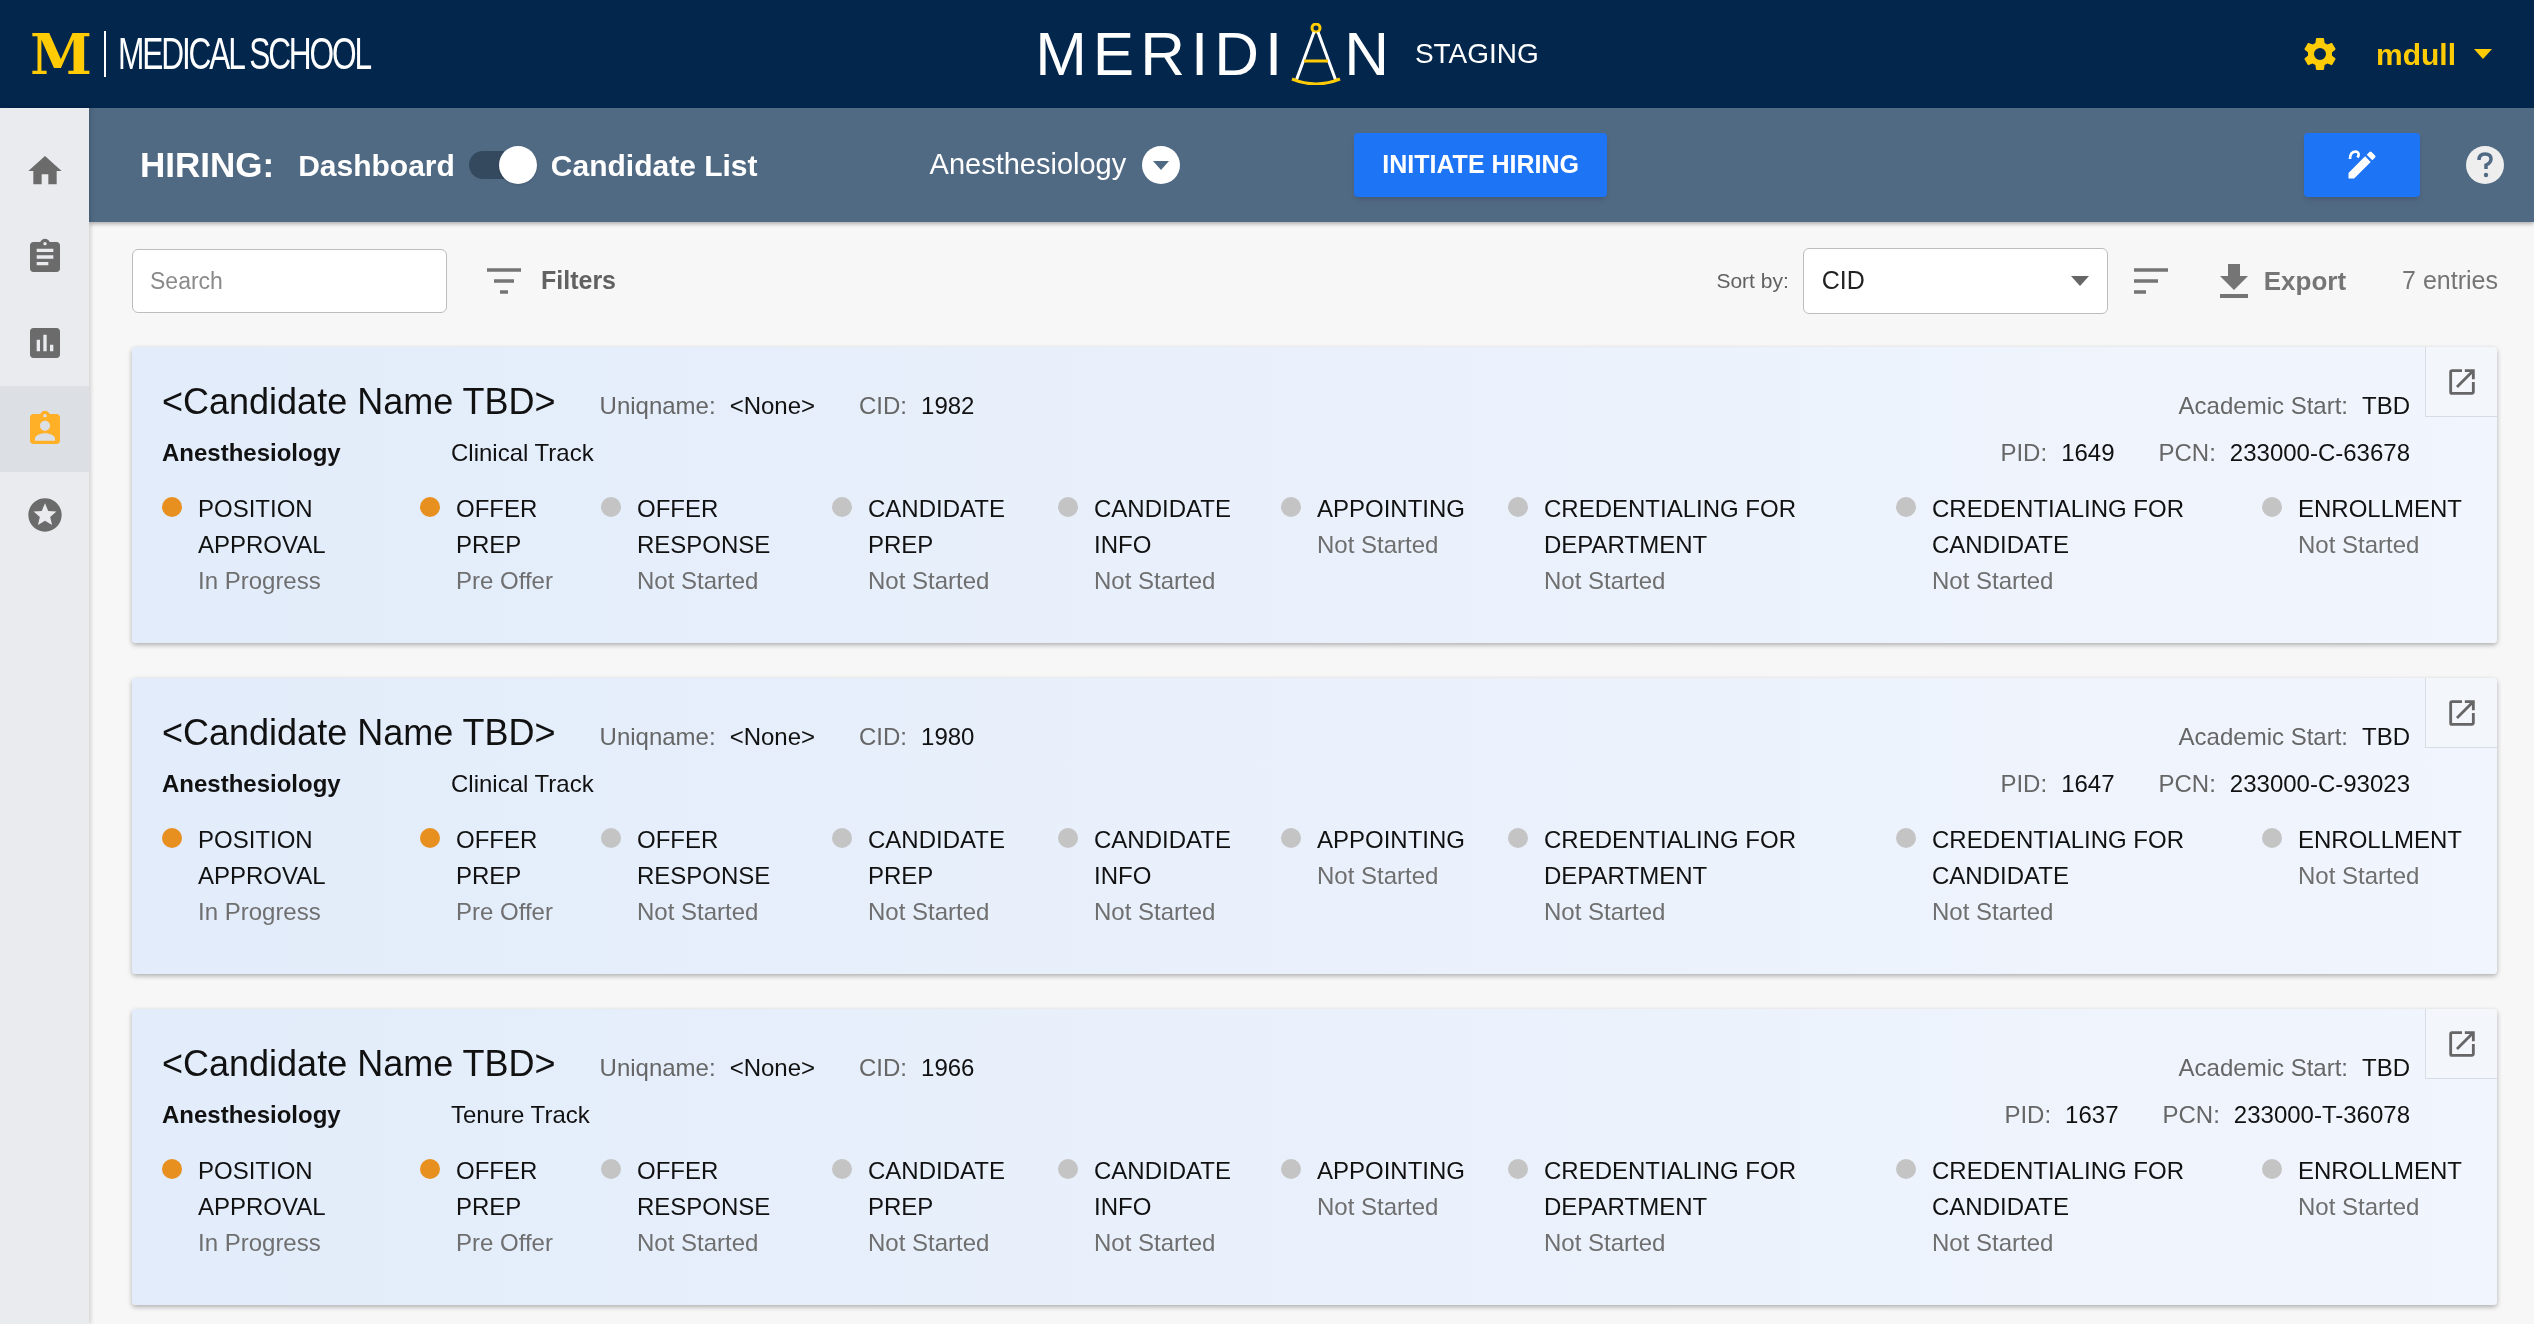  Describe the element at coordinates (948, 406) in the screenshot. I see `field-value: 1982` at that location.